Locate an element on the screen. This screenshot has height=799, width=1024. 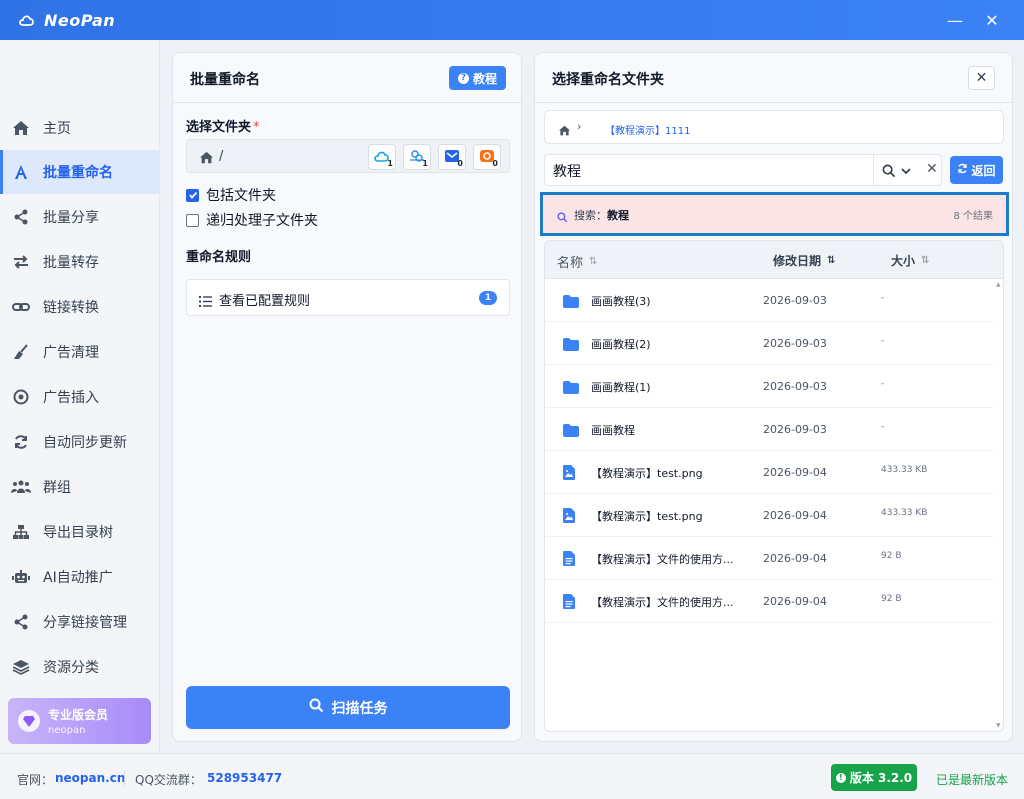
file-name: 画画教程(2) is located at coordinates (621, 344).